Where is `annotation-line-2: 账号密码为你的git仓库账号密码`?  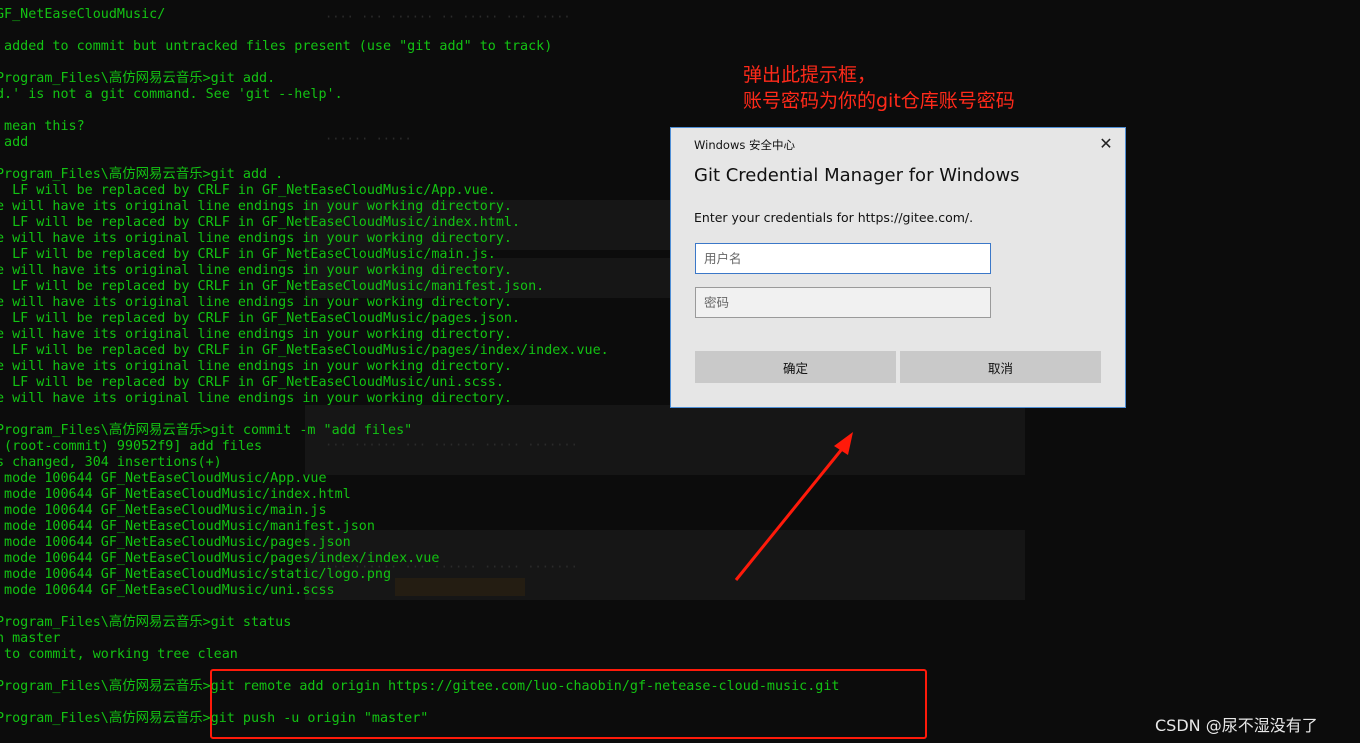 annotation-line-2: 账号密码为你的git仓库账号密码 is located at coordinates (879, 101).